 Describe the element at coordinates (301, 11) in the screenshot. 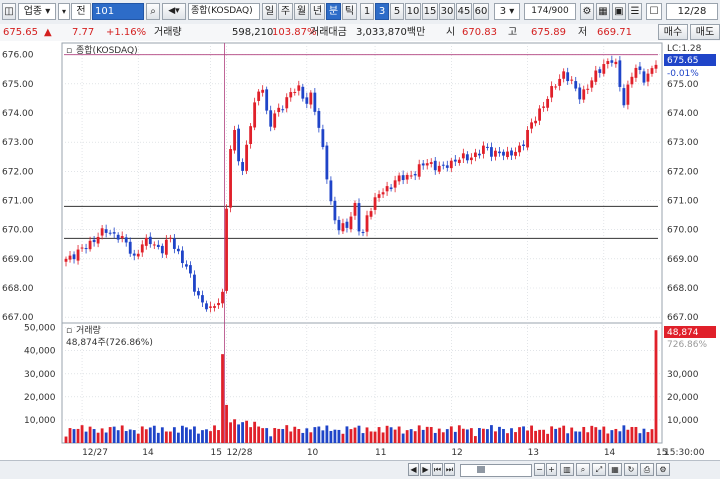

I see `period-button: 월` at that location.